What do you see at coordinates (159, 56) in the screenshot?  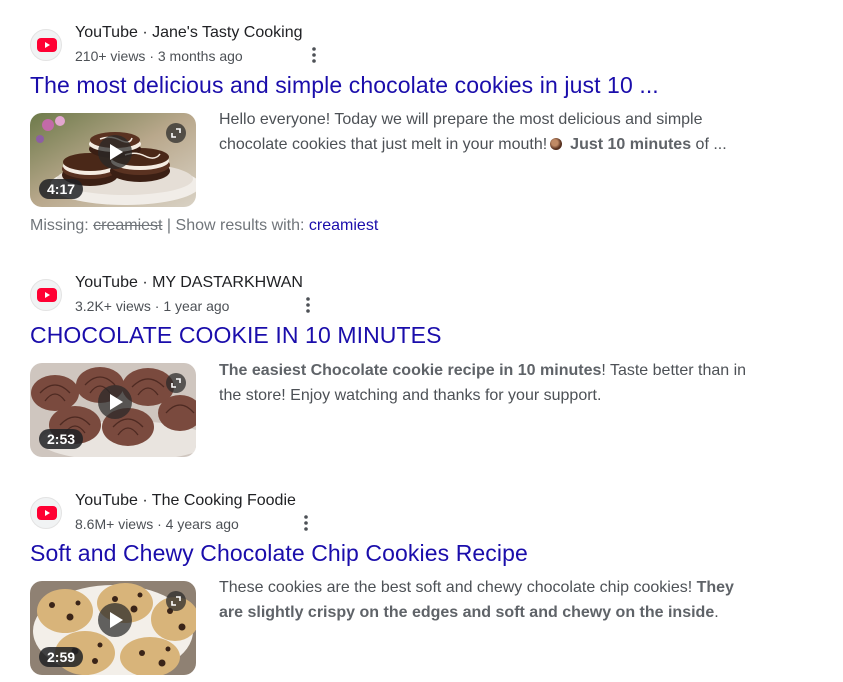 I see `result-meta: 210+ views · 3 months ago` at bounding box center [159, 56].